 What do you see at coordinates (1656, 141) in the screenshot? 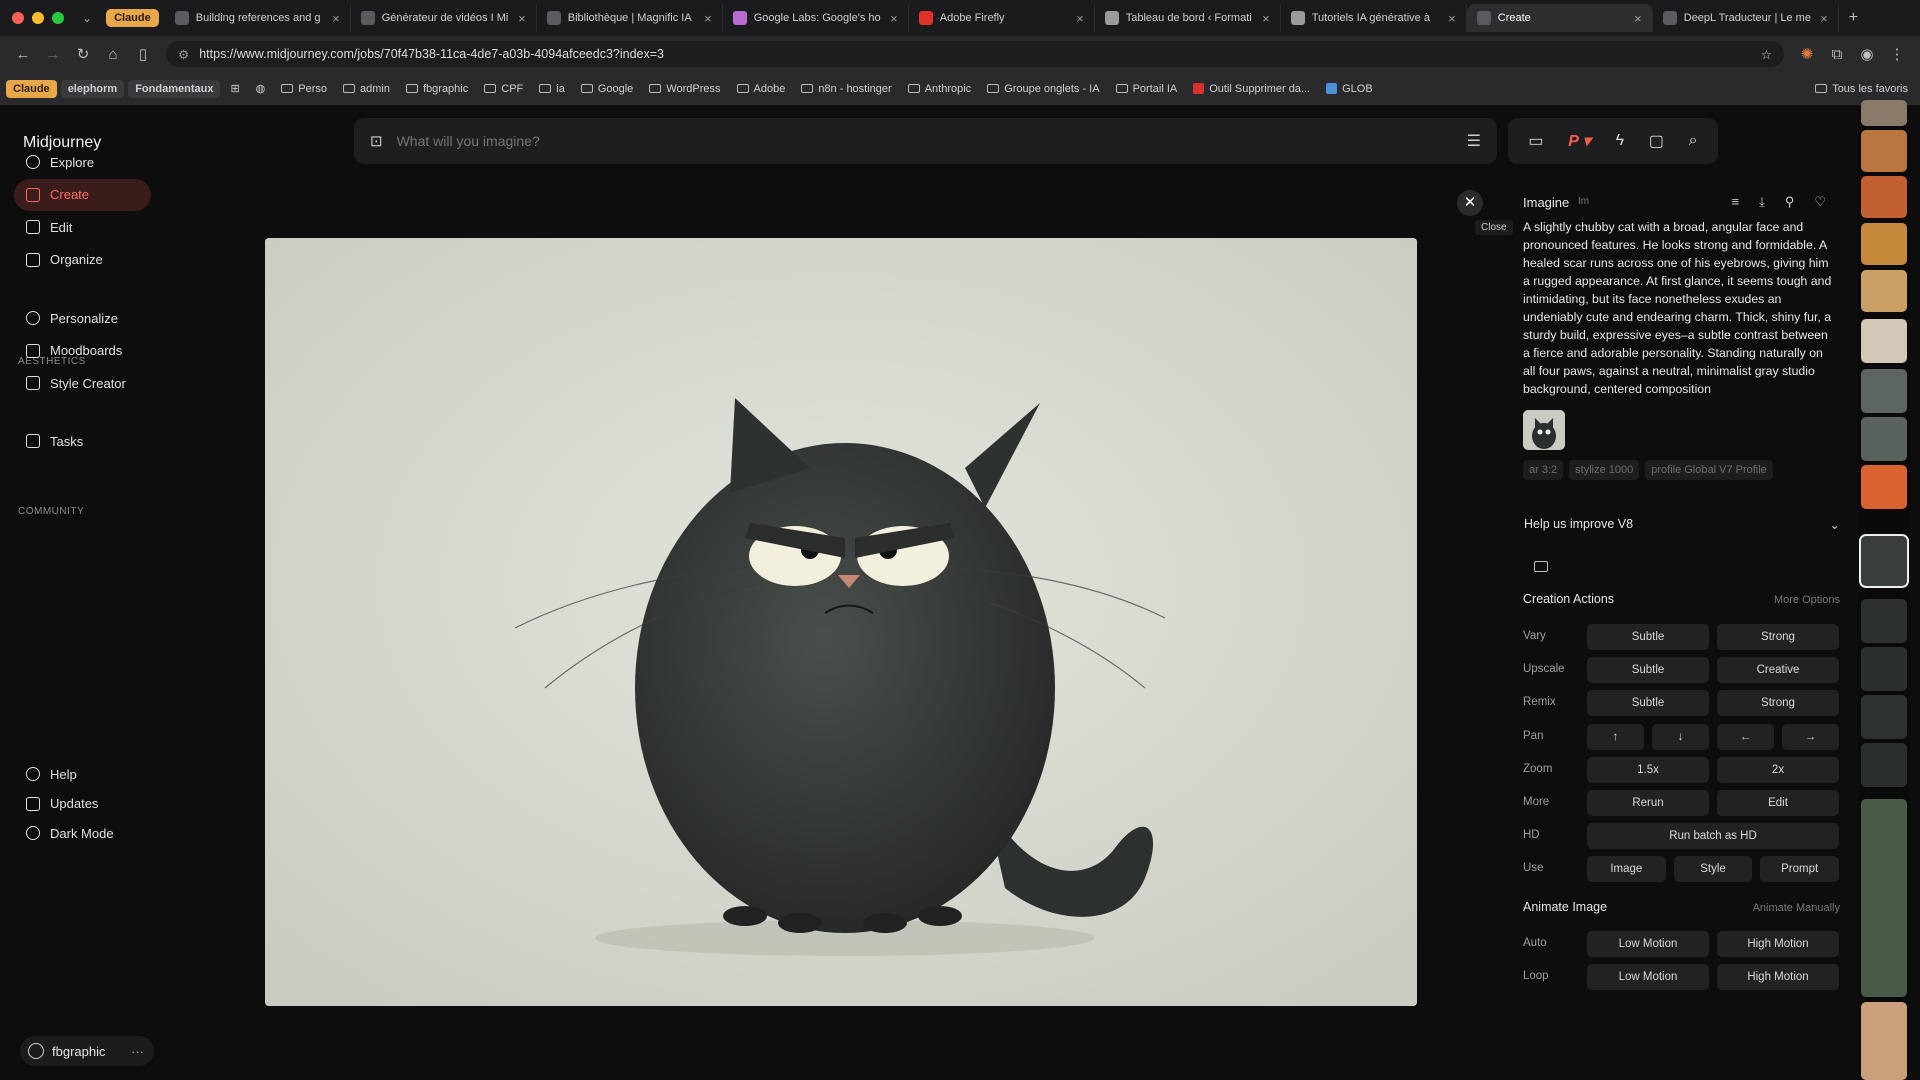
I see `chat-icon: ▢` at bounding box center [1656, 141].